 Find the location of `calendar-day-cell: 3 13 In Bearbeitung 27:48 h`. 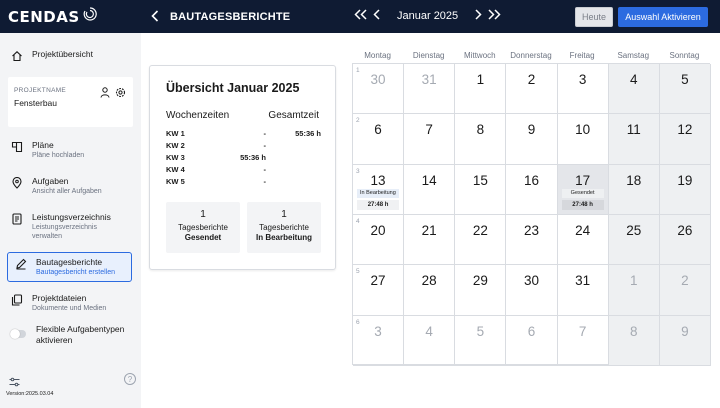

calendar-day-cell: 3 13 In Bearbeitung 27:48 h is located at coordinates (379, 189).